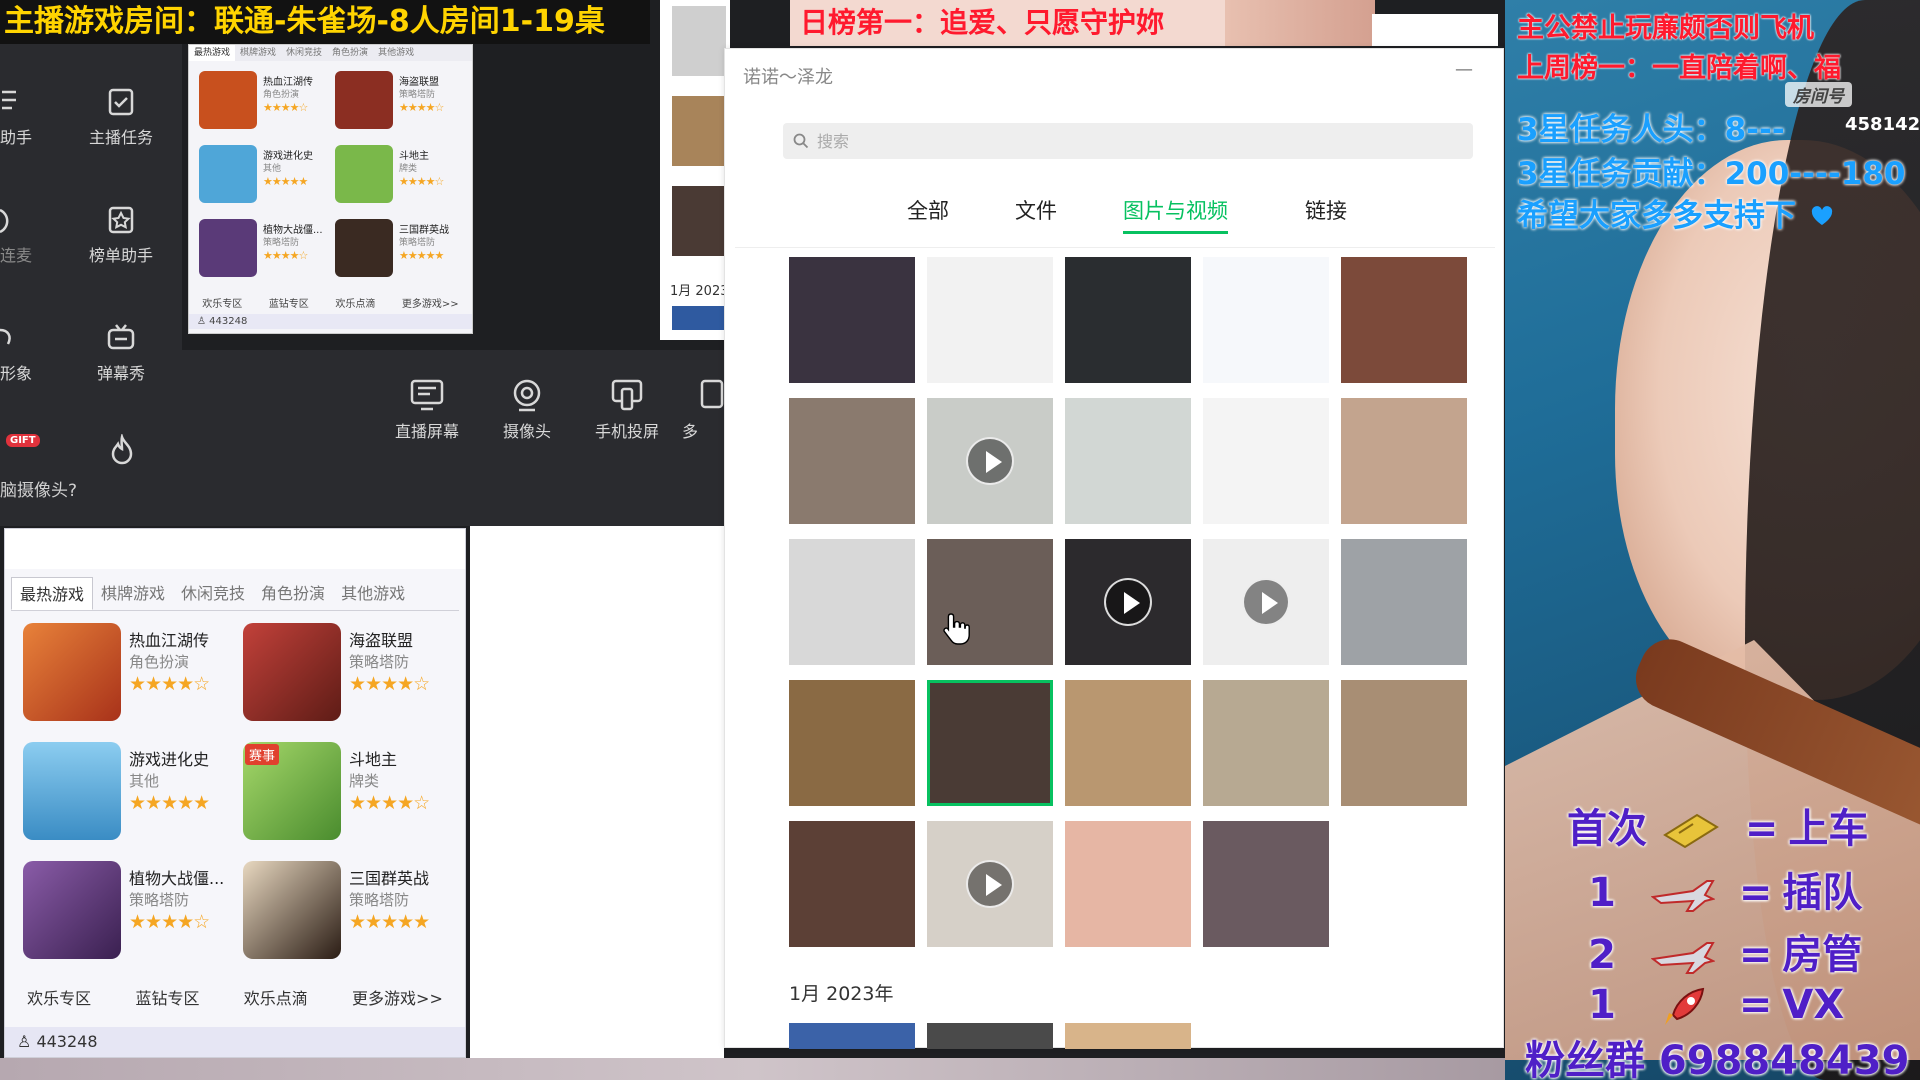 The image size is (1920, 1080). I want to click on search-input, so click(1128, 141).